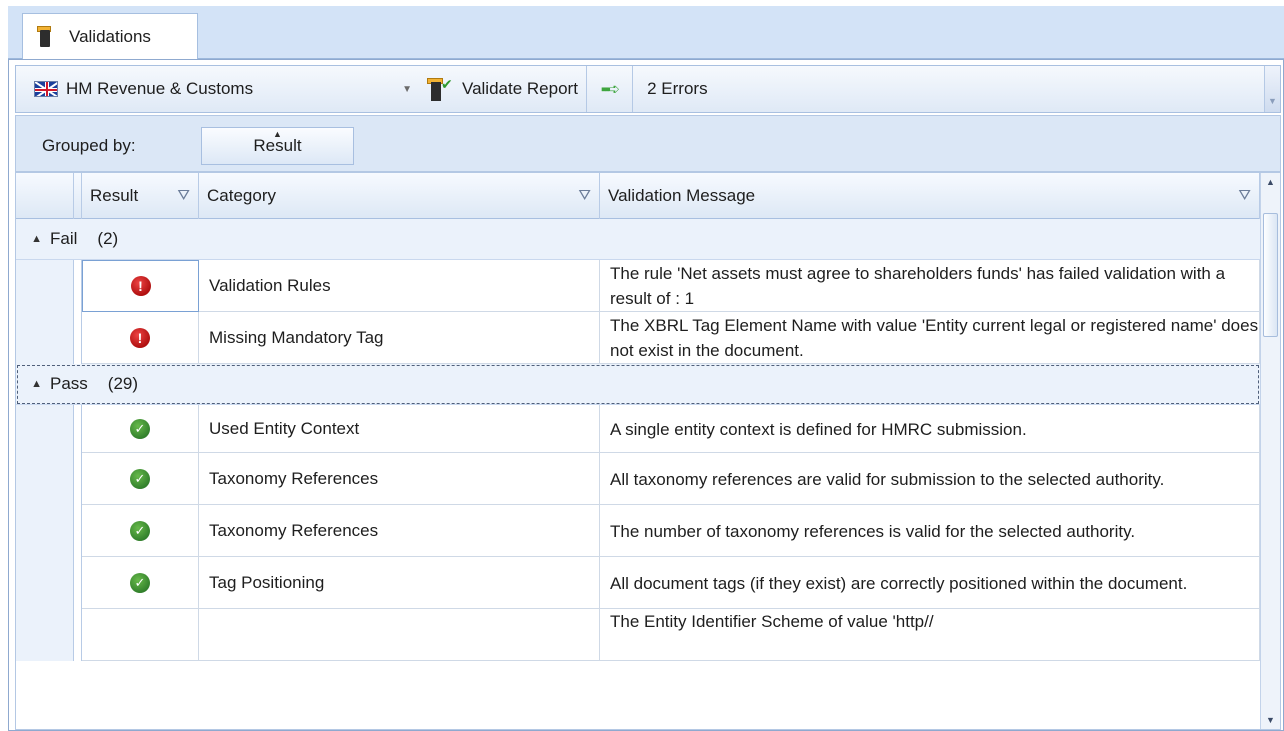 Image resolution: width=1284 pixels, height=731 pixels. I want to click on group-chip-label: Result, so click(277, 145).